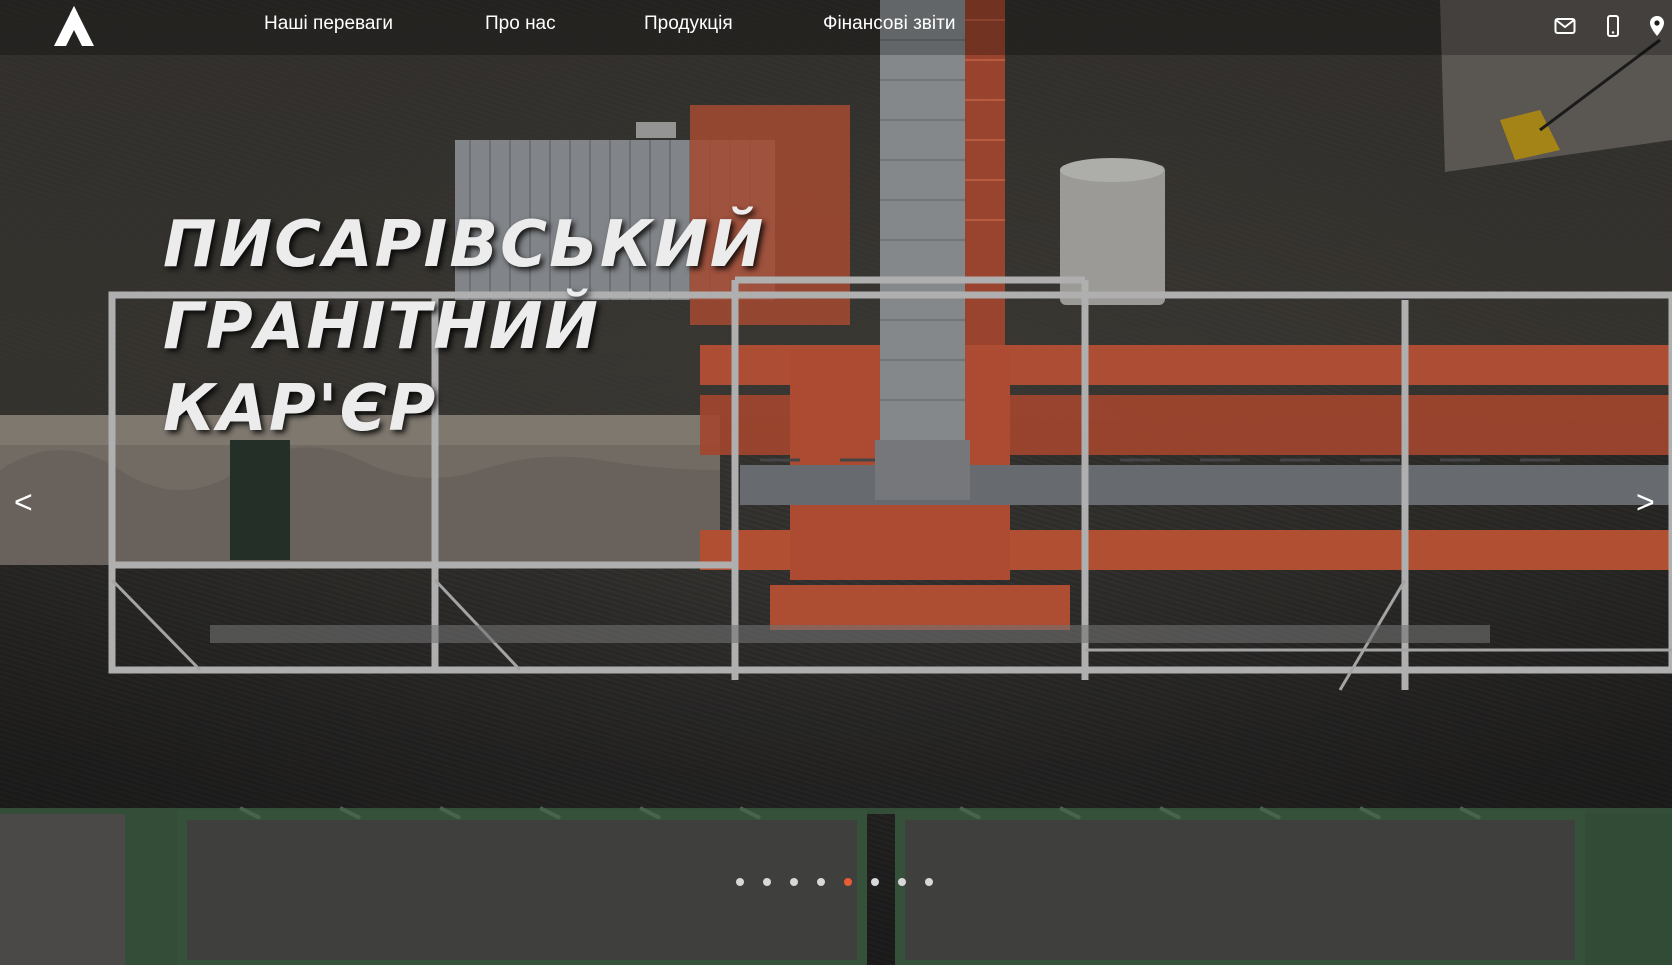 The image size is (1672, 965). I want to click on menu-item-products: Продукція, so click(688, 24).